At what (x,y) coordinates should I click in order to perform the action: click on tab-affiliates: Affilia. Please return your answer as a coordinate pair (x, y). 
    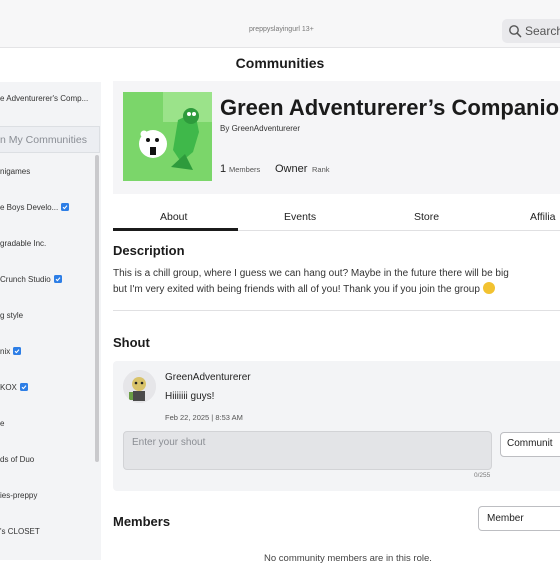
    Looking at the image, I should click on (543, 217).